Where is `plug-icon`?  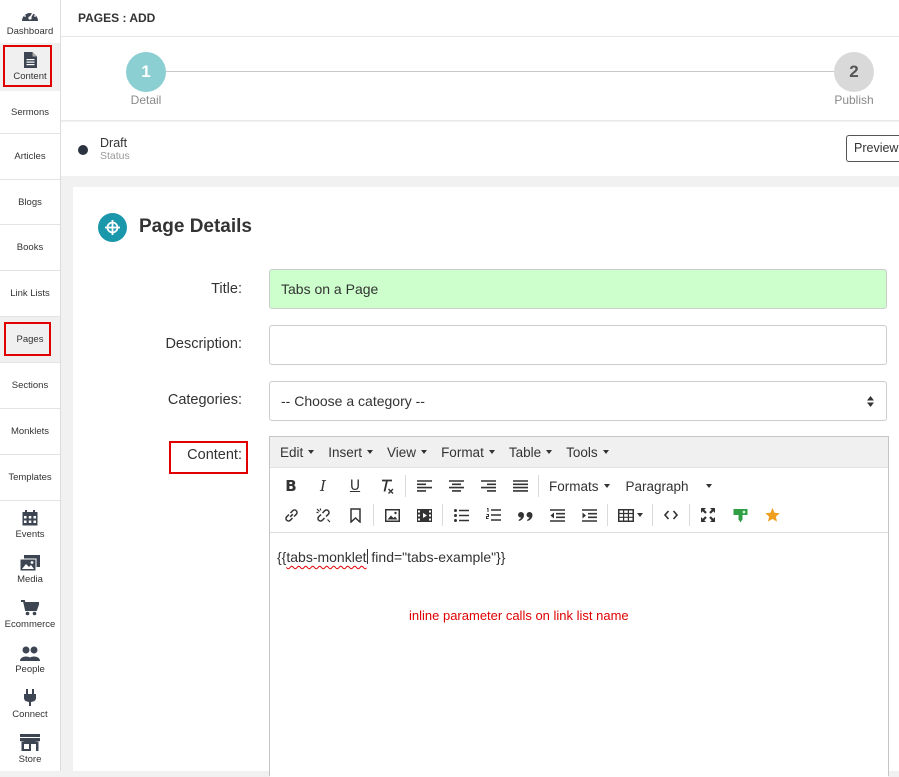
plug-icon is located at coordinates (30, 697).